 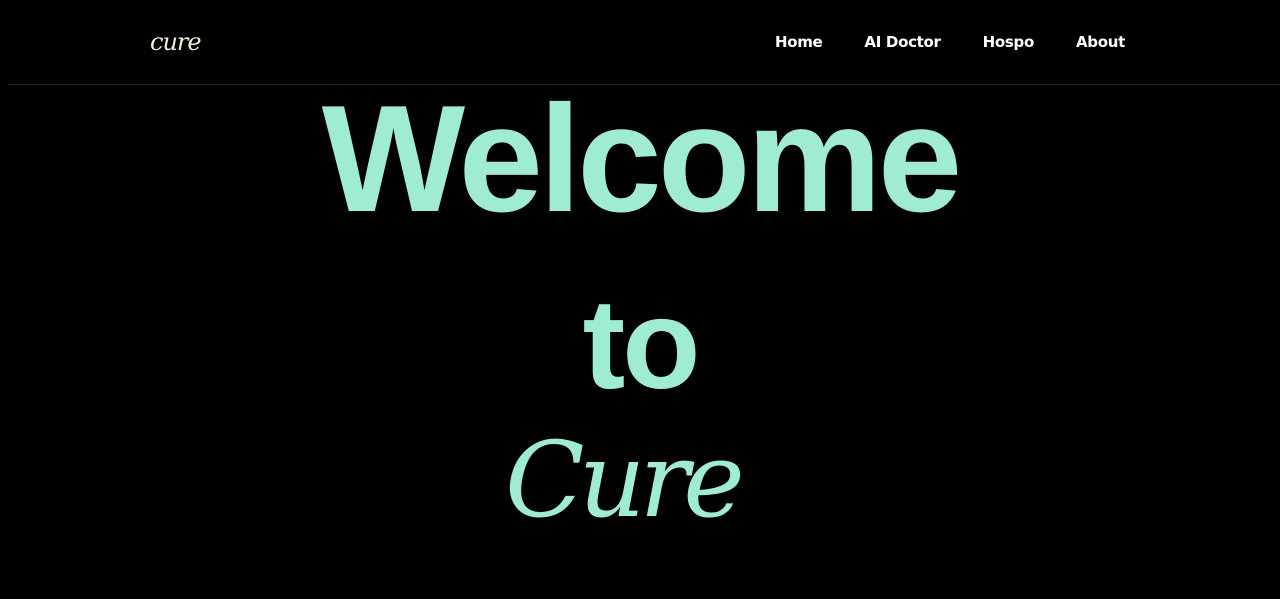 What do you see at coordinates (1100, 42) in the screenshot?
I see `nav-link-about: About` at bounding box center [1100, 42].